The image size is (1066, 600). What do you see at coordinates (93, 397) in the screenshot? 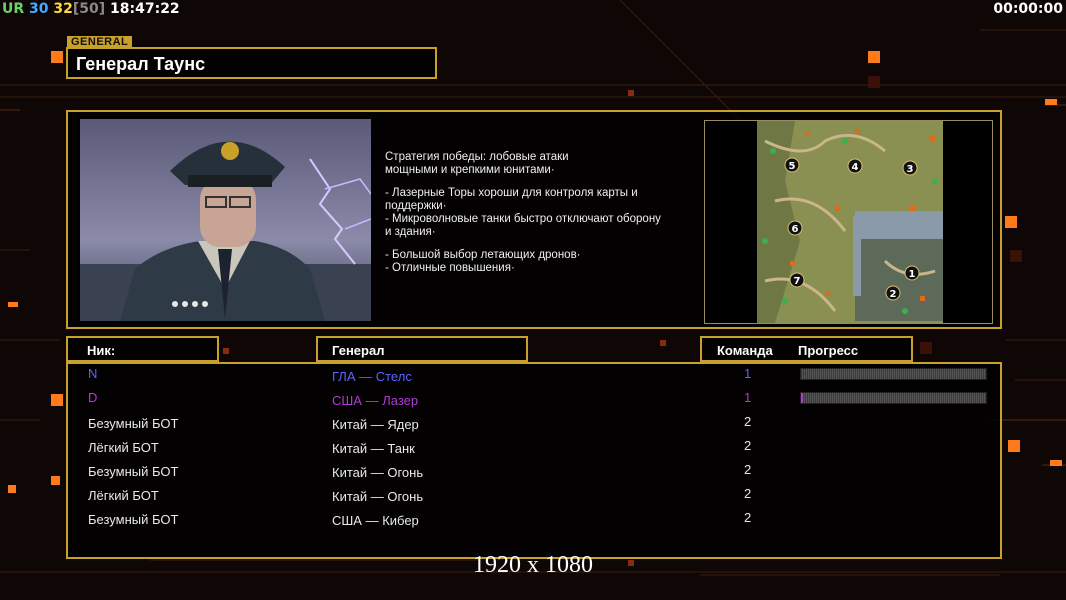
I see `player-nick: D` at bounding box center [93, 397].